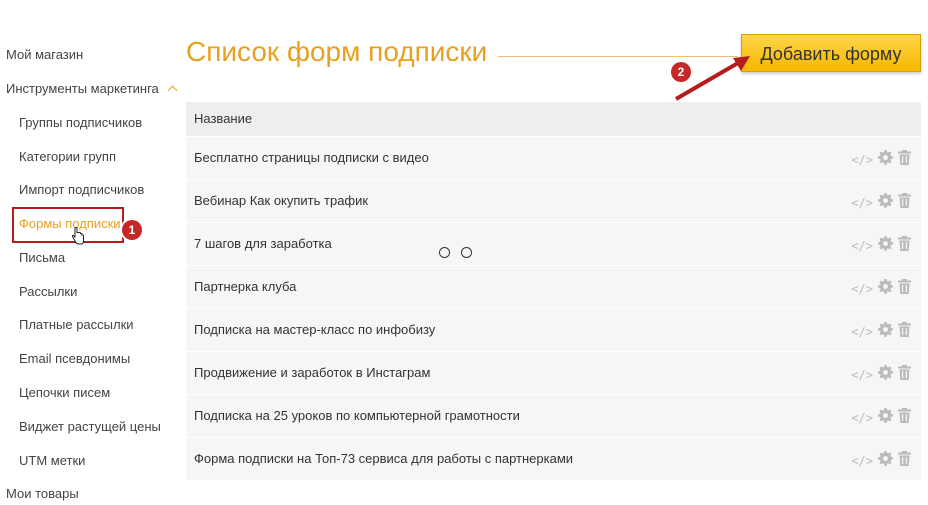 The image size is (928, 505). I want to click on step-badge-1: 1, so click(132, 230).